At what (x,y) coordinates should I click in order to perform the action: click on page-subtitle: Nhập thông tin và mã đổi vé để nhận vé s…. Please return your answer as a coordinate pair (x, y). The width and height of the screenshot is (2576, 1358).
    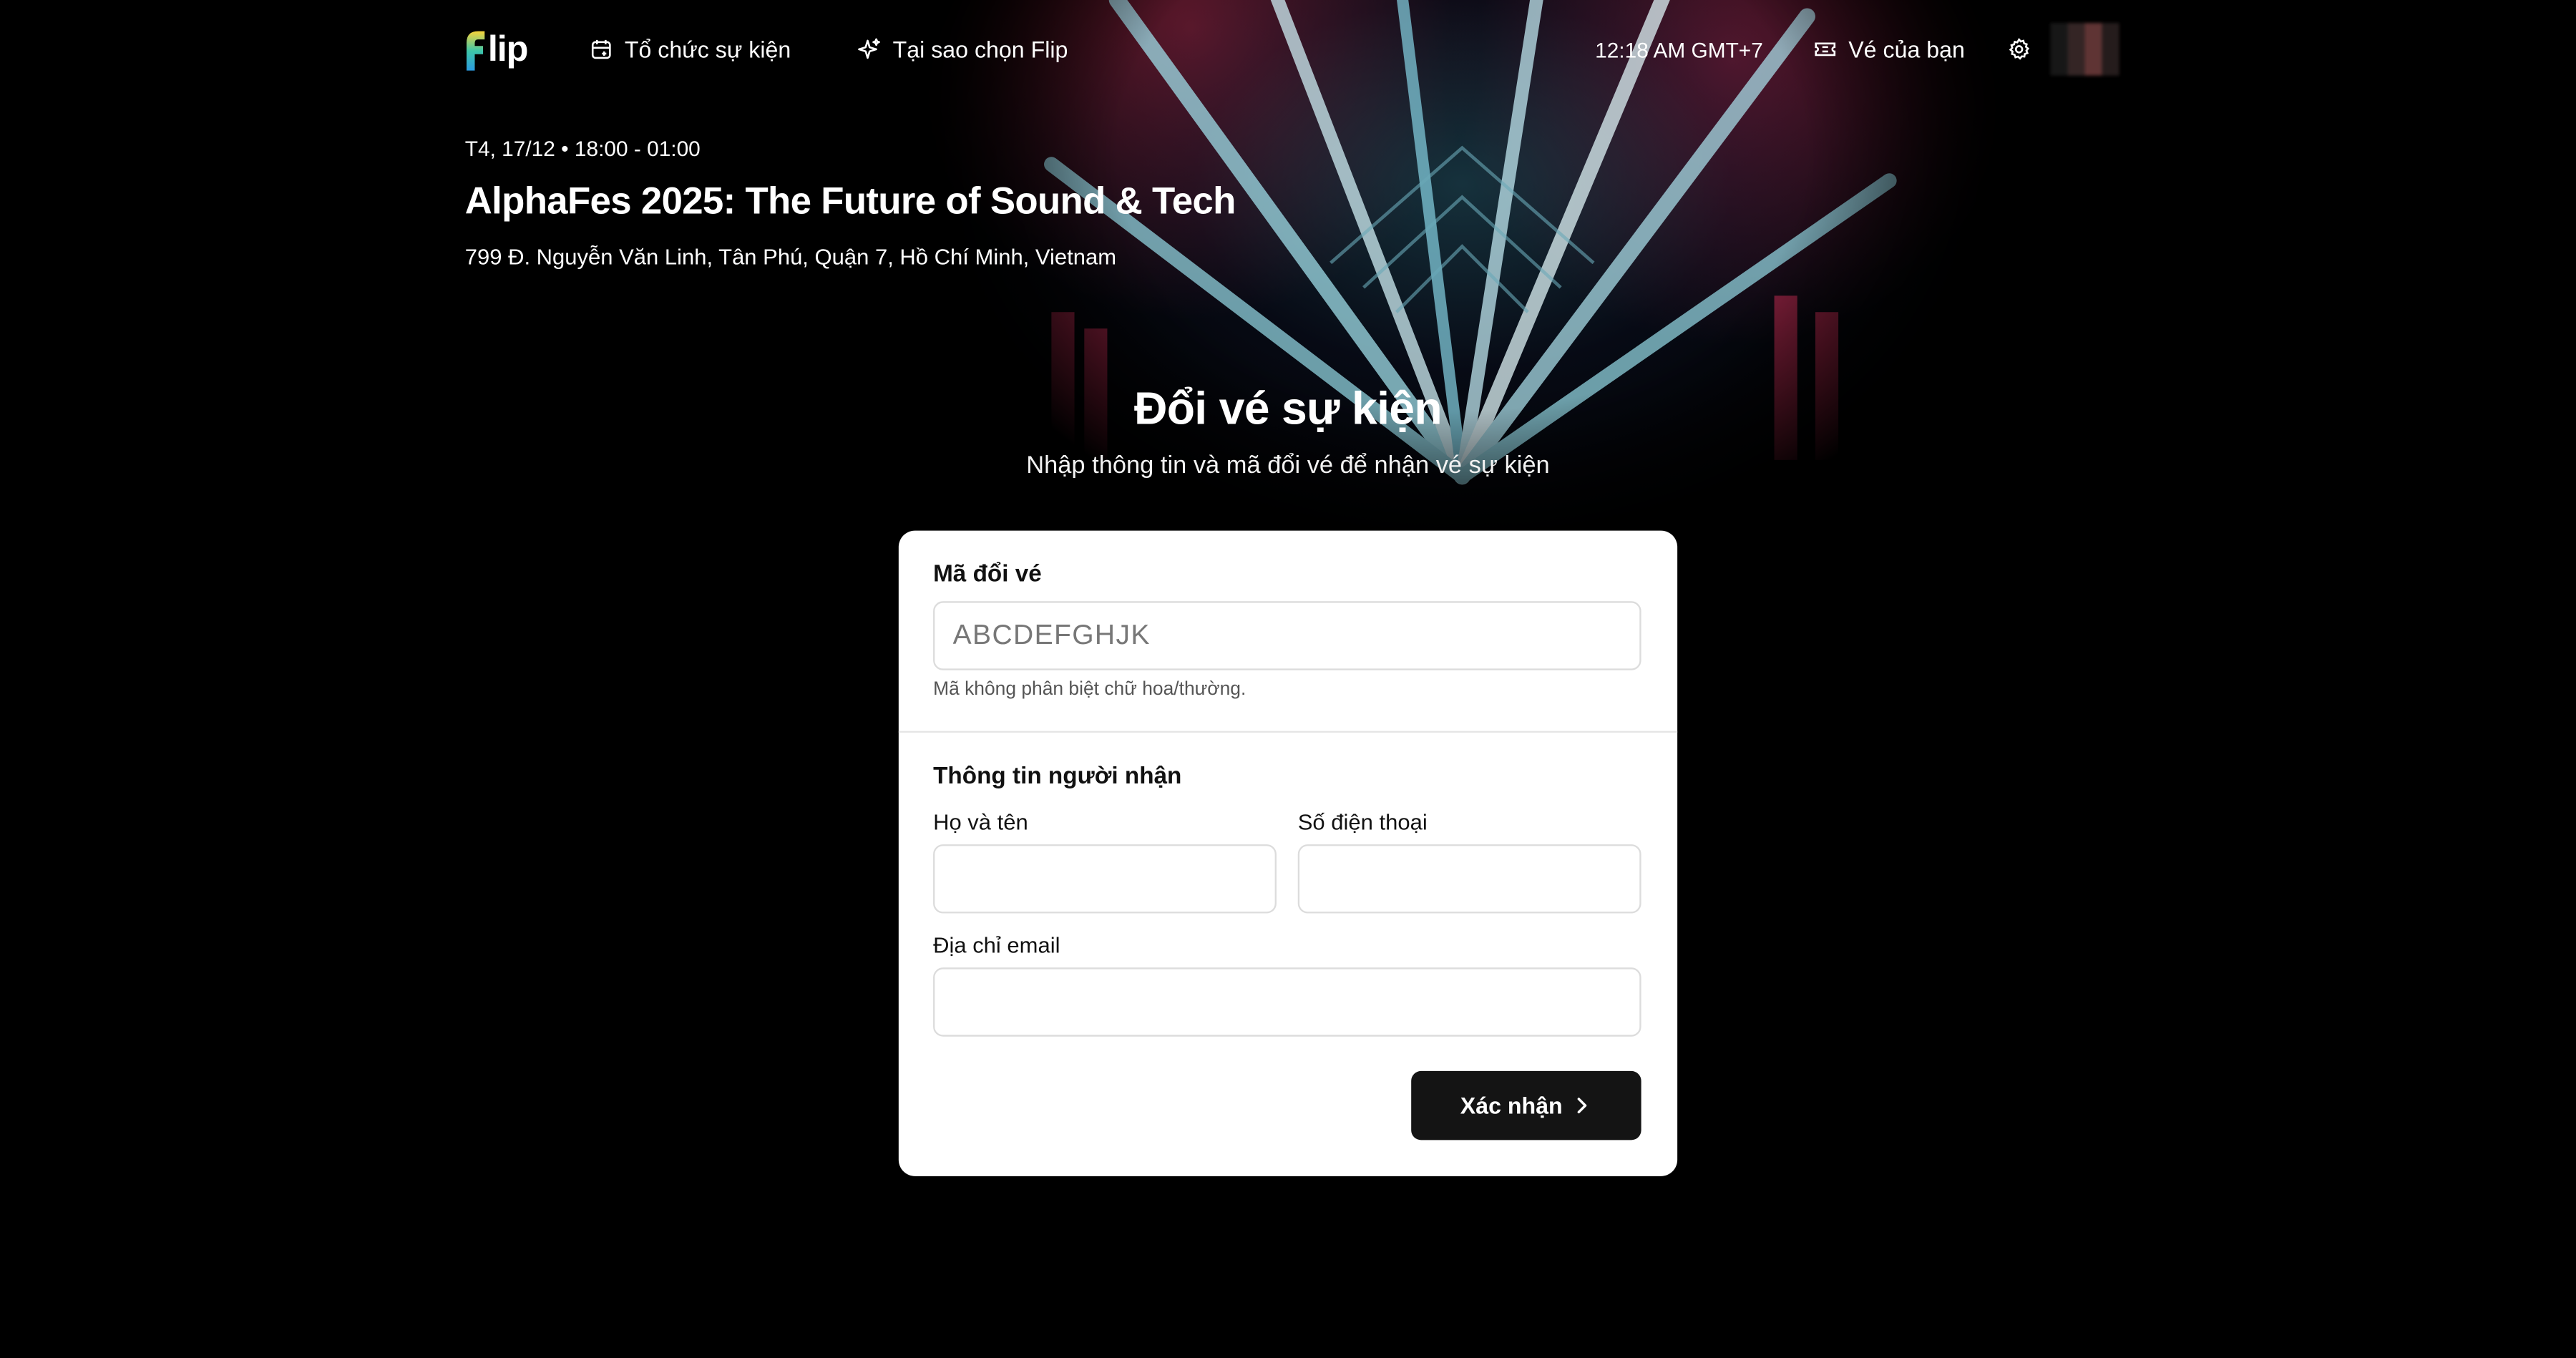
    Looking at the image, I should click on (1288, 465).